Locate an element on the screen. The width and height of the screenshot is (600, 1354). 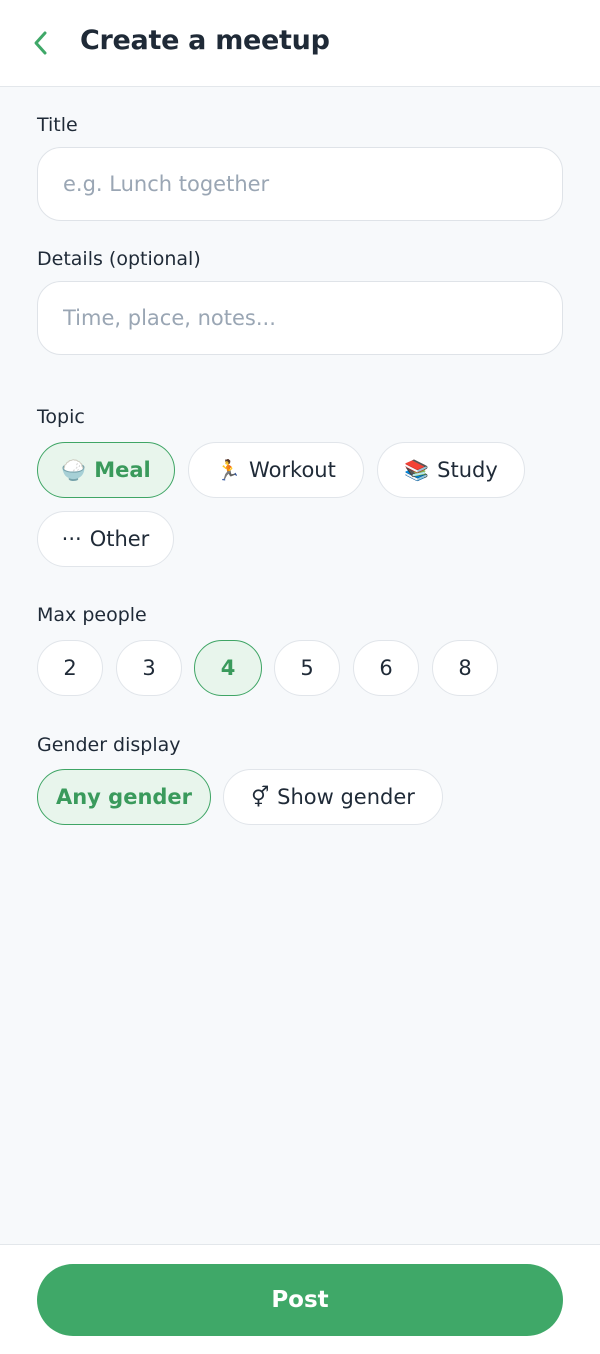
topic-chip-other: ··· Other is located at coordinates (105, 539).